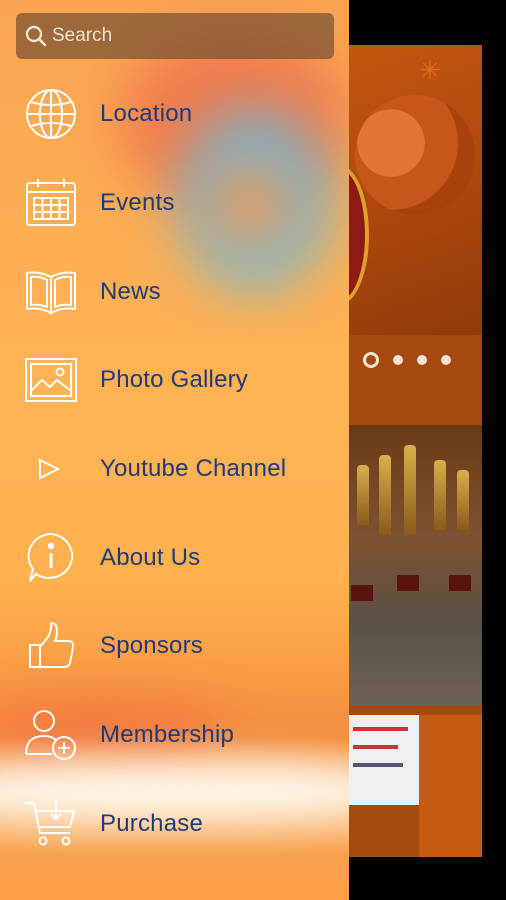 The height and width of the screenshot is (900, 506). Describe the element at coordinates (193, 469) in the screenshot. I see `menu-item-label: Youtube Channel` at that location.